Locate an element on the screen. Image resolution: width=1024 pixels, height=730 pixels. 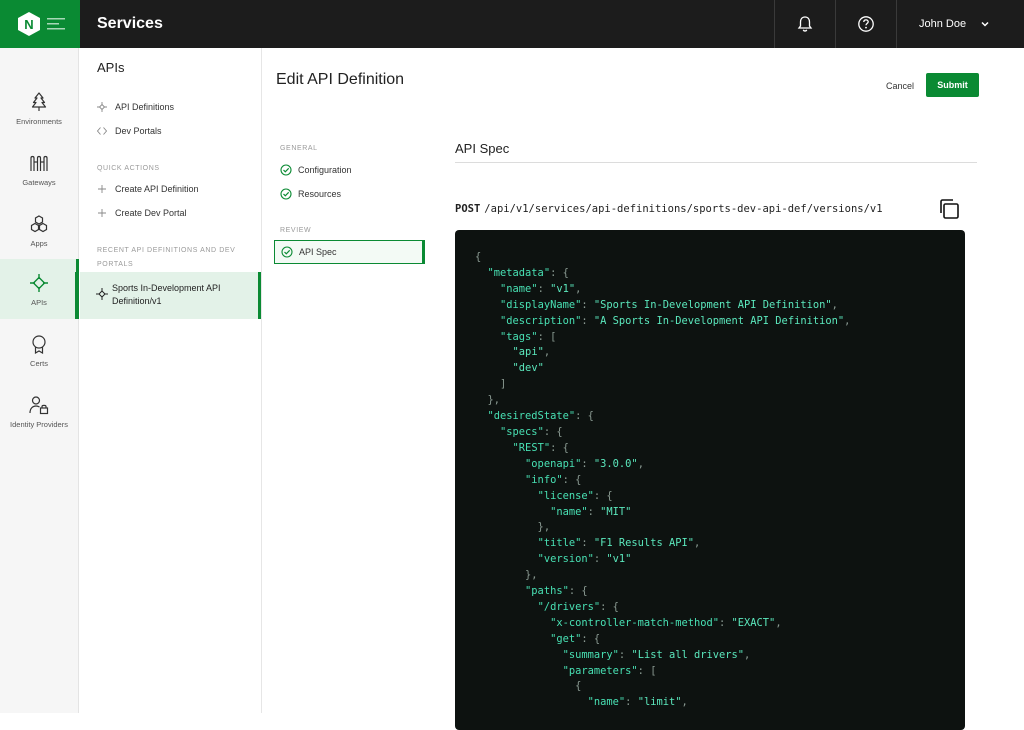
step-label: Resources is located at coordinates (320, 194).